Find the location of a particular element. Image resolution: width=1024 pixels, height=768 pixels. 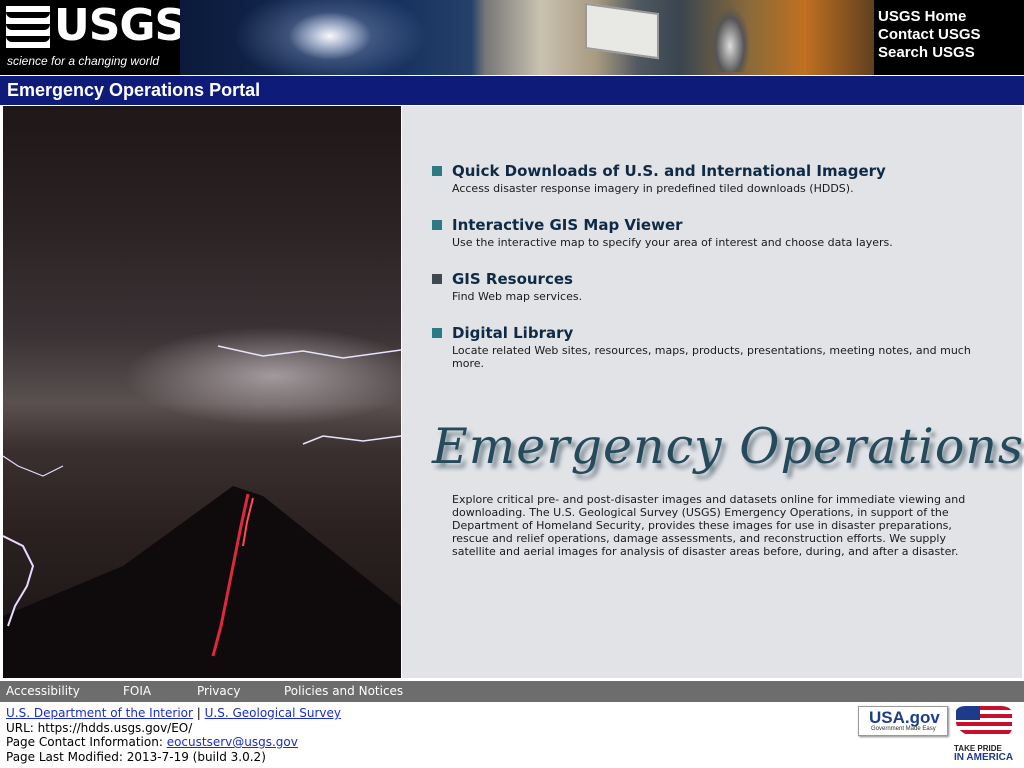

title-bar: Emergency Operations Portal is located at coordinates (512, 90).